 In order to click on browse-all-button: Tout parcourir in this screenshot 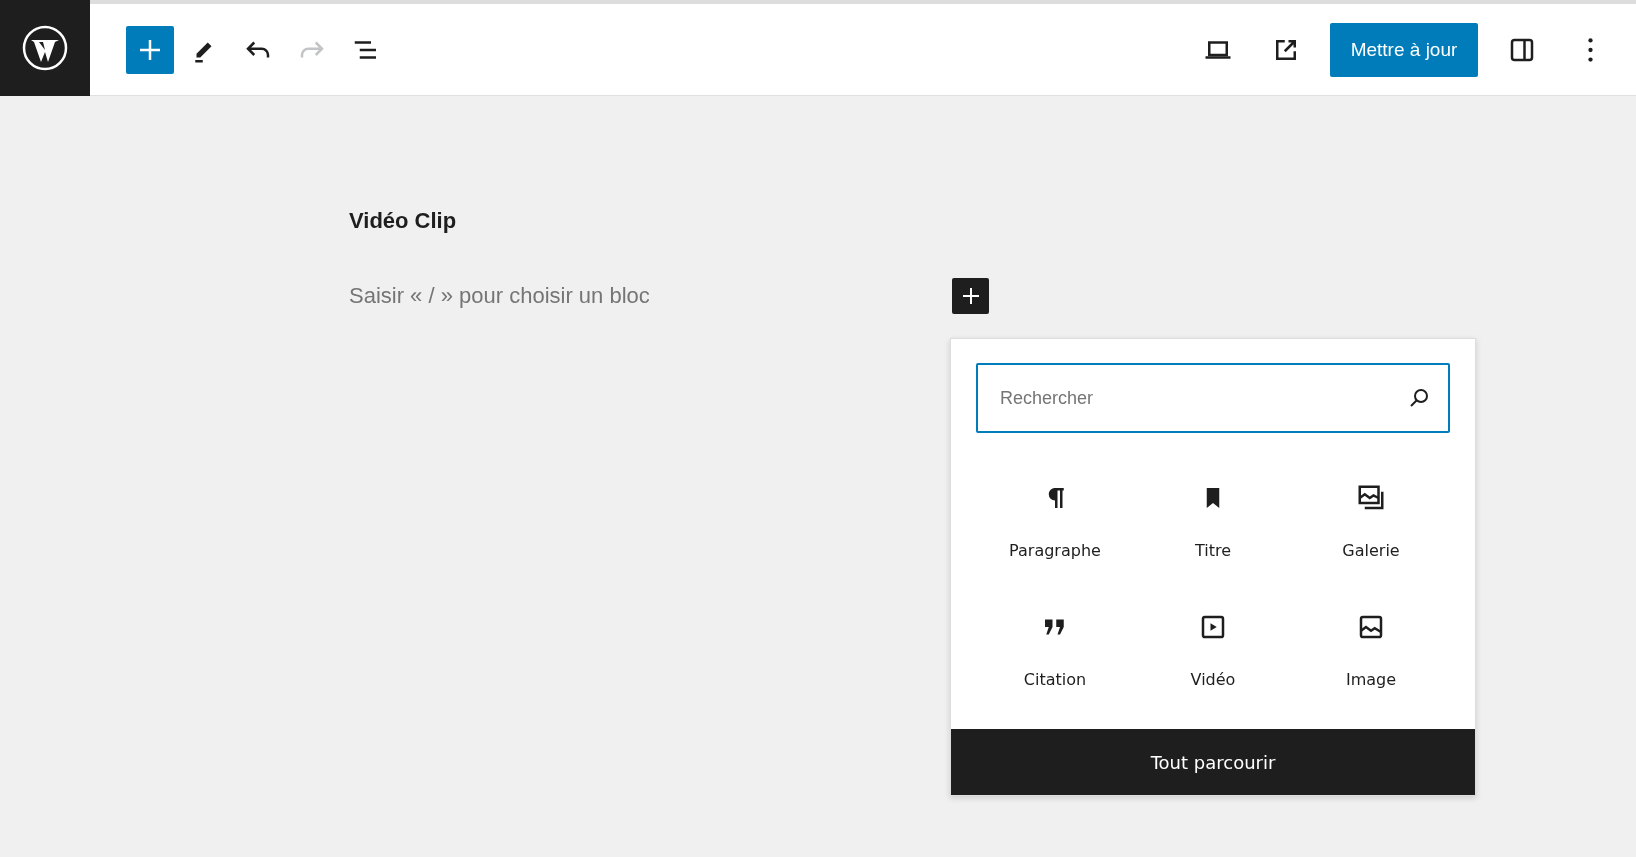, I will do `click(1213, 762)`.